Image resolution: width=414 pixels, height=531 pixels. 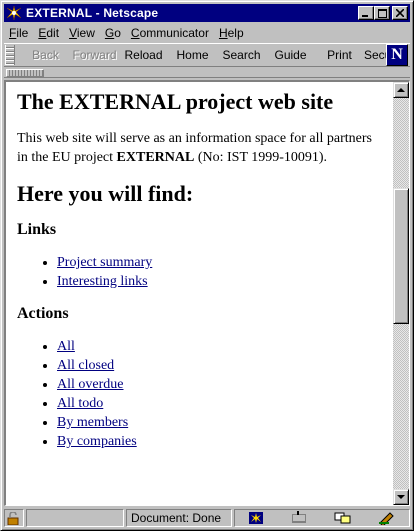 What do you see at coordinates (219, 422) in the screenshot?
I see `list-item: By members` at bounding box center [219, 422].